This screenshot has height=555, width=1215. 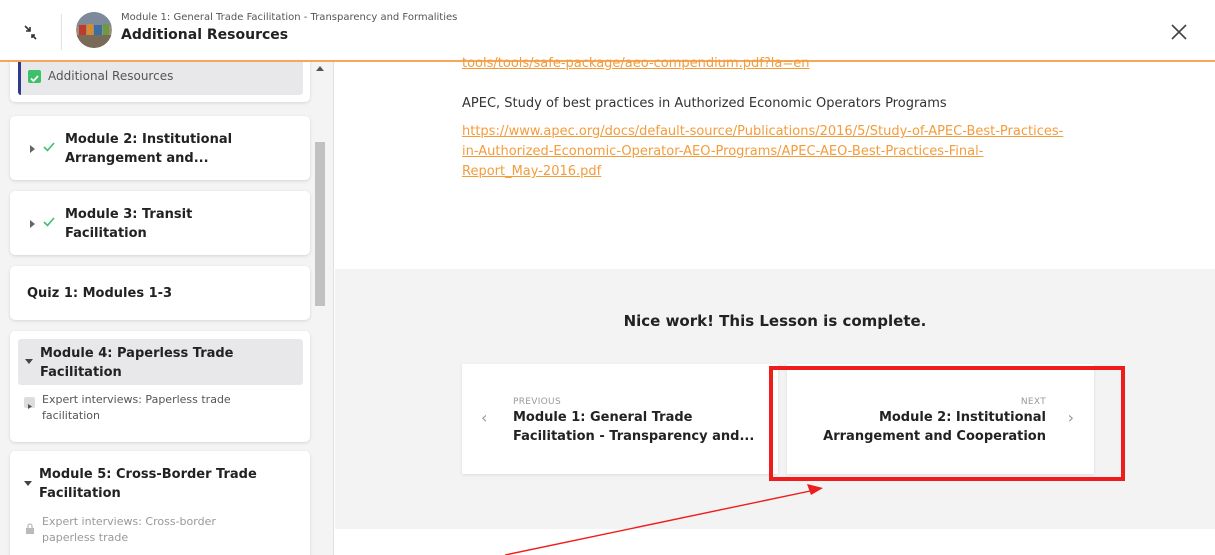 I want to click on collapse-arrows-icon, so click(x=31, y=33).